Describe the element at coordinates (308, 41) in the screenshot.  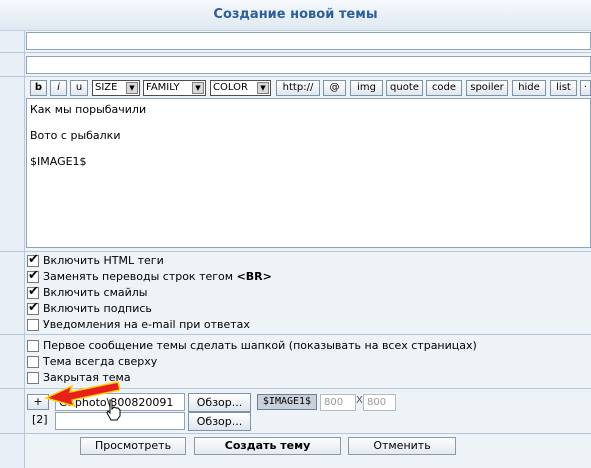
I see `topic-title-input` at that location.